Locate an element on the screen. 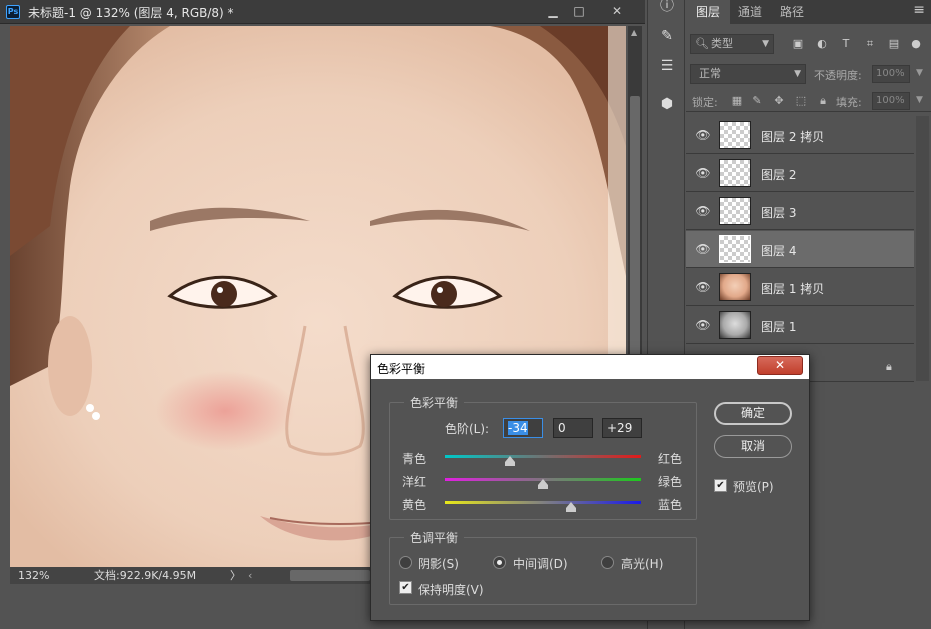 This screenshot has height=629, width=931. layer-name: 图层 2 拷贝 is located at coordinates (792, 136).